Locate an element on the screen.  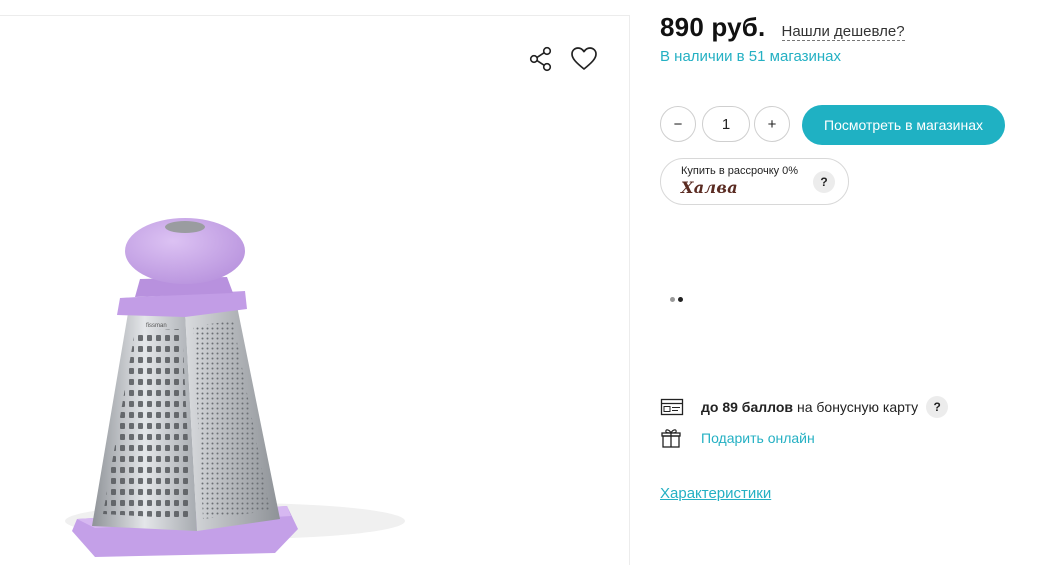
gift-icon is located at coordinates (671, 438).